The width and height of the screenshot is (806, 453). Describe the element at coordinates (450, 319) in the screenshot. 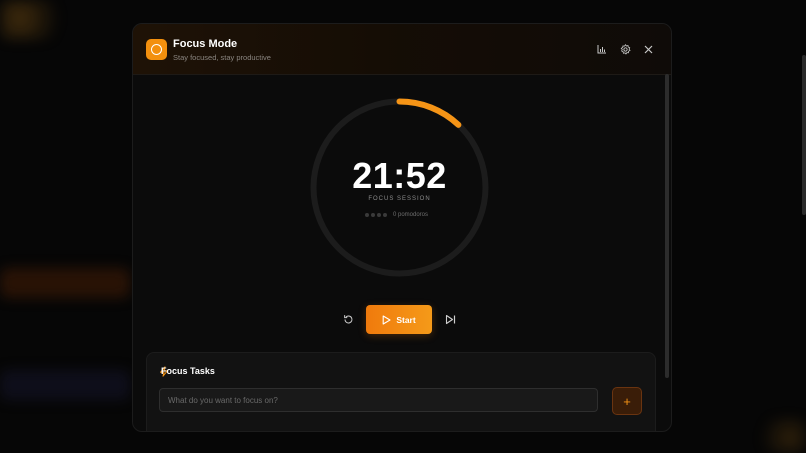

I see `skip-icon` at that location.